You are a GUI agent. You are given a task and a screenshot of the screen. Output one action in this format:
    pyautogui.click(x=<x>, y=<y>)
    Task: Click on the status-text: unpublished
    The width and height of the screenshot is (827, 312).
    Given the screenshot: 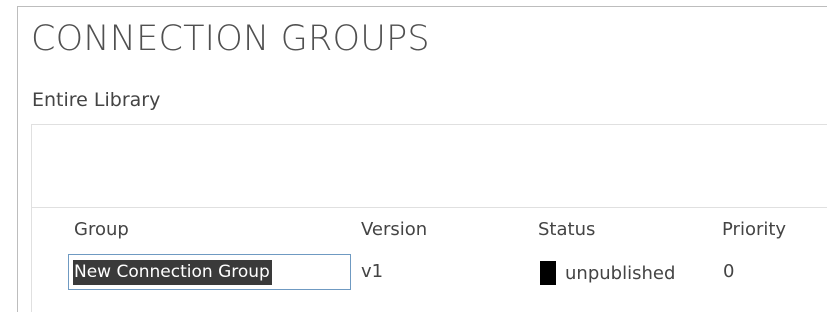 What is the action you would take?
    pyautogui.click(x=620, y=273)
    